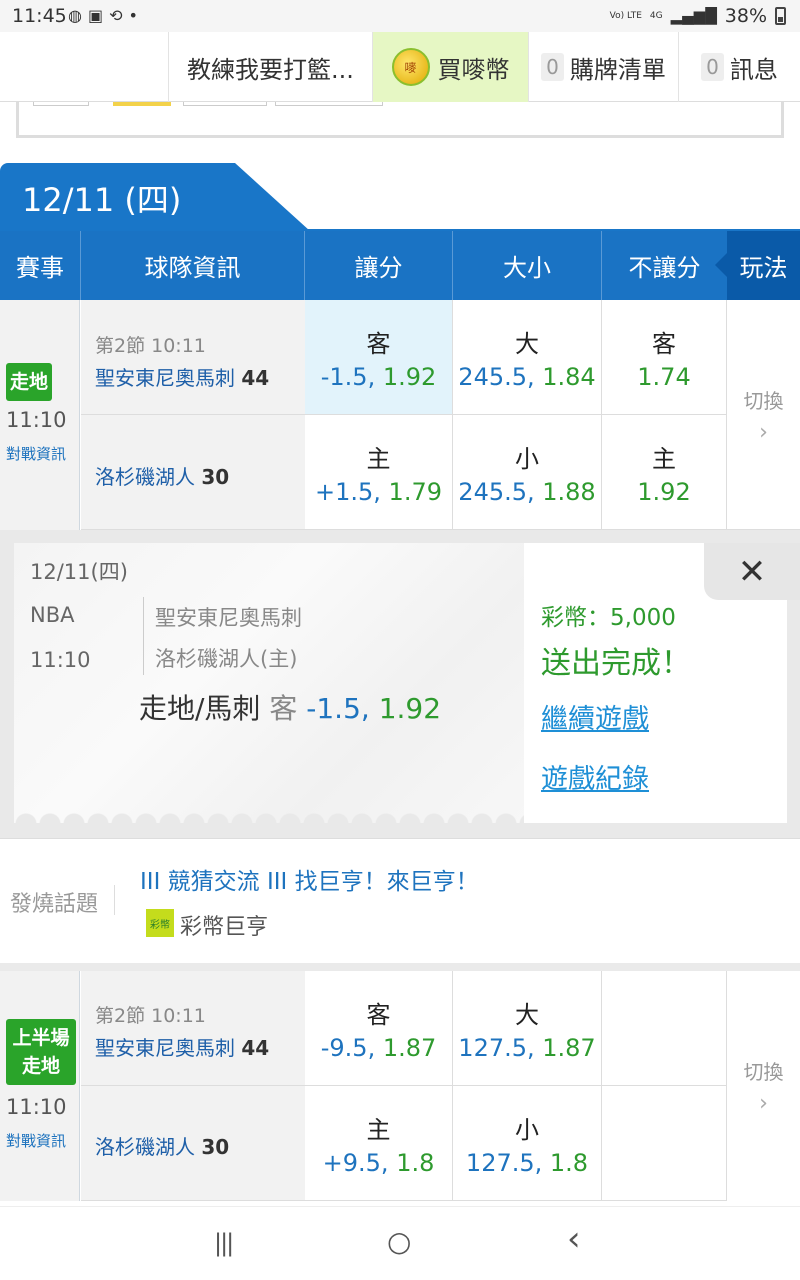 Image resolution: width=800 pixels, height=1280 pixels. Describe the element at coordinates (193, 357) in the screenshot. I see `game1-away-team-cell: 第2節 10:11 聖安東尼奧馬刺 44` at that location.